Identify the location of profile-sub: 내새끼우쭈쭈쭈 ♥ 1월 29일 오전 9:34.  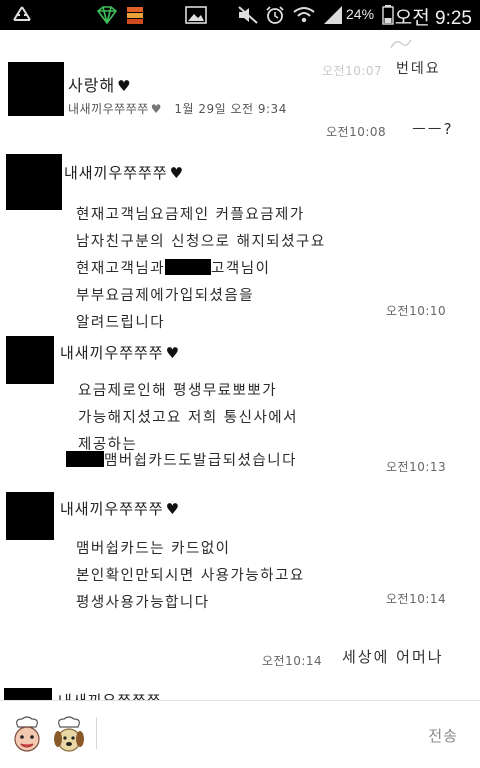
(177, 108).